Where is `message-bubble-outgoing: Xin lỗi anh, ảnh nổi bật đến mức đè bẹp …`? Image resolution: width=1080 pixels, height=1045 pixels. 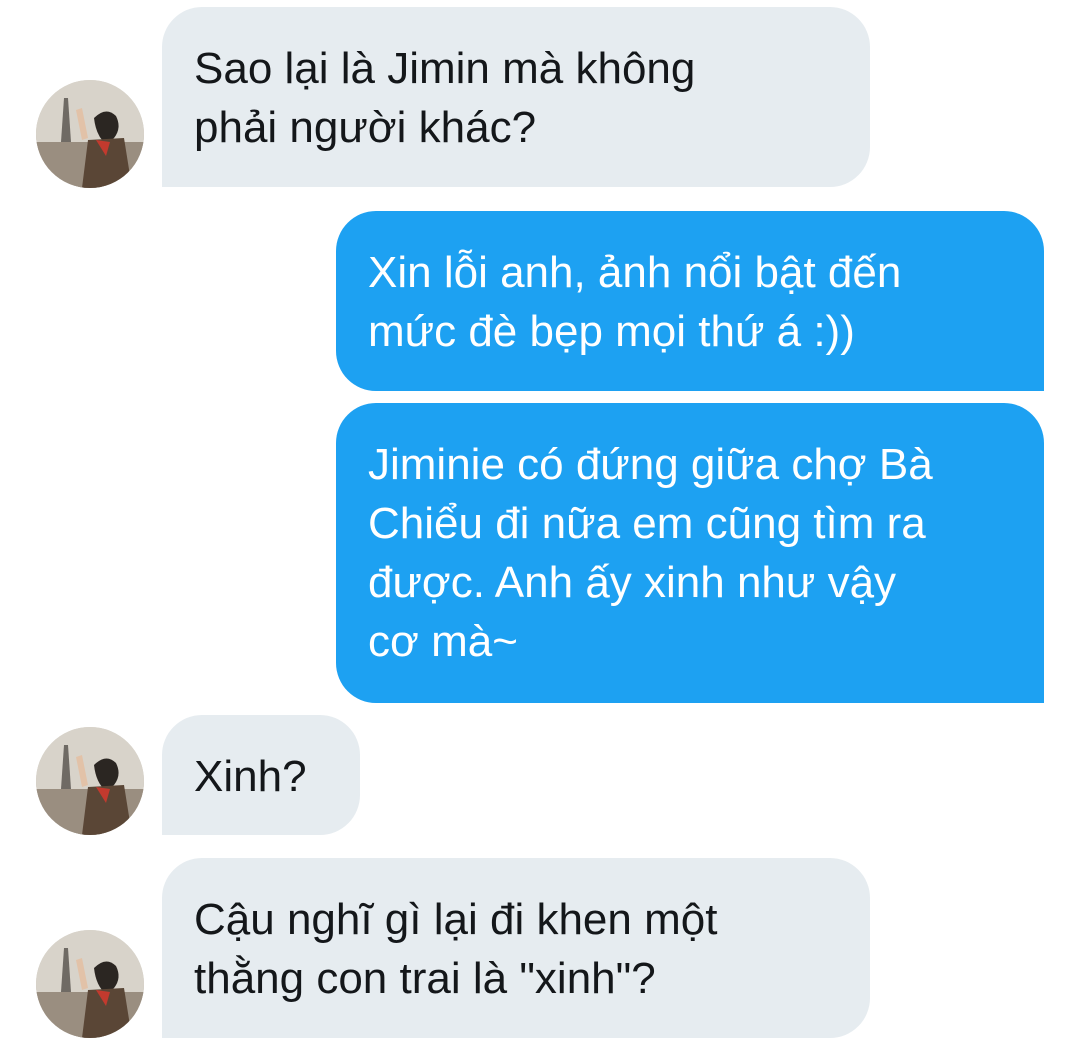 message-bubble-outgoing: Xin lỗi anh, ảnh nổi bật đến mức đè bẹp … is located at coordinates (690, 301).